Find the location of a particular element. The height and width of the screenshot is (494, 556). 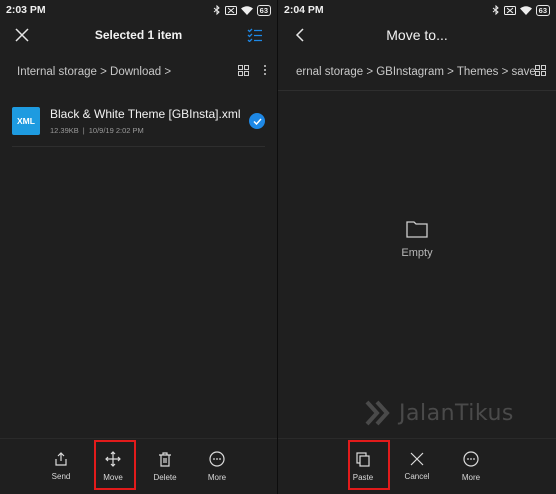

paste-highlight-box is located at coordinates (369, 465).